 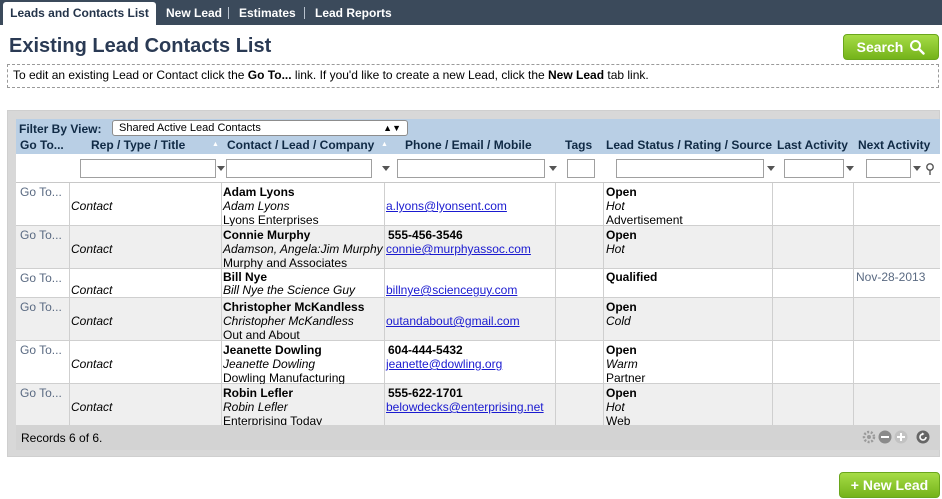 What do you see at coordinates (353, 13) in the screenshot?
I see `tab-lead-reports: Lead Reports` at bounding box center [353, 13].